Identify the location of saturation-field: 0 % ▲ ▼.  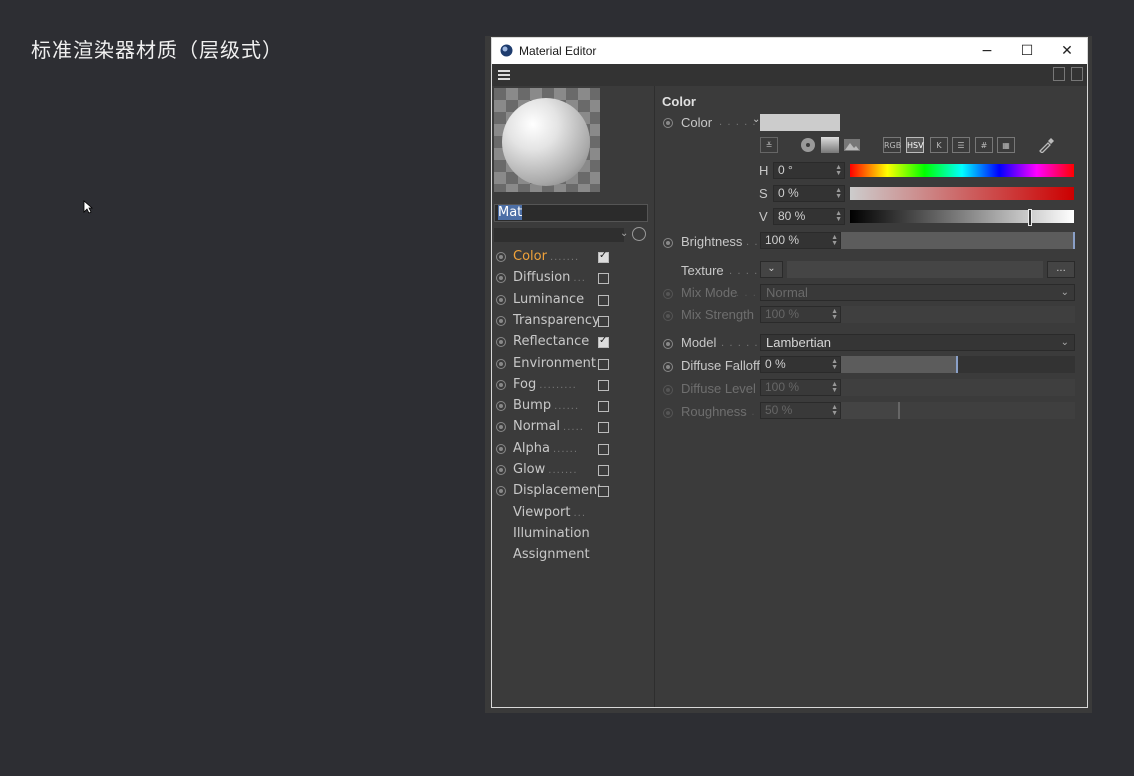
(809, 193).